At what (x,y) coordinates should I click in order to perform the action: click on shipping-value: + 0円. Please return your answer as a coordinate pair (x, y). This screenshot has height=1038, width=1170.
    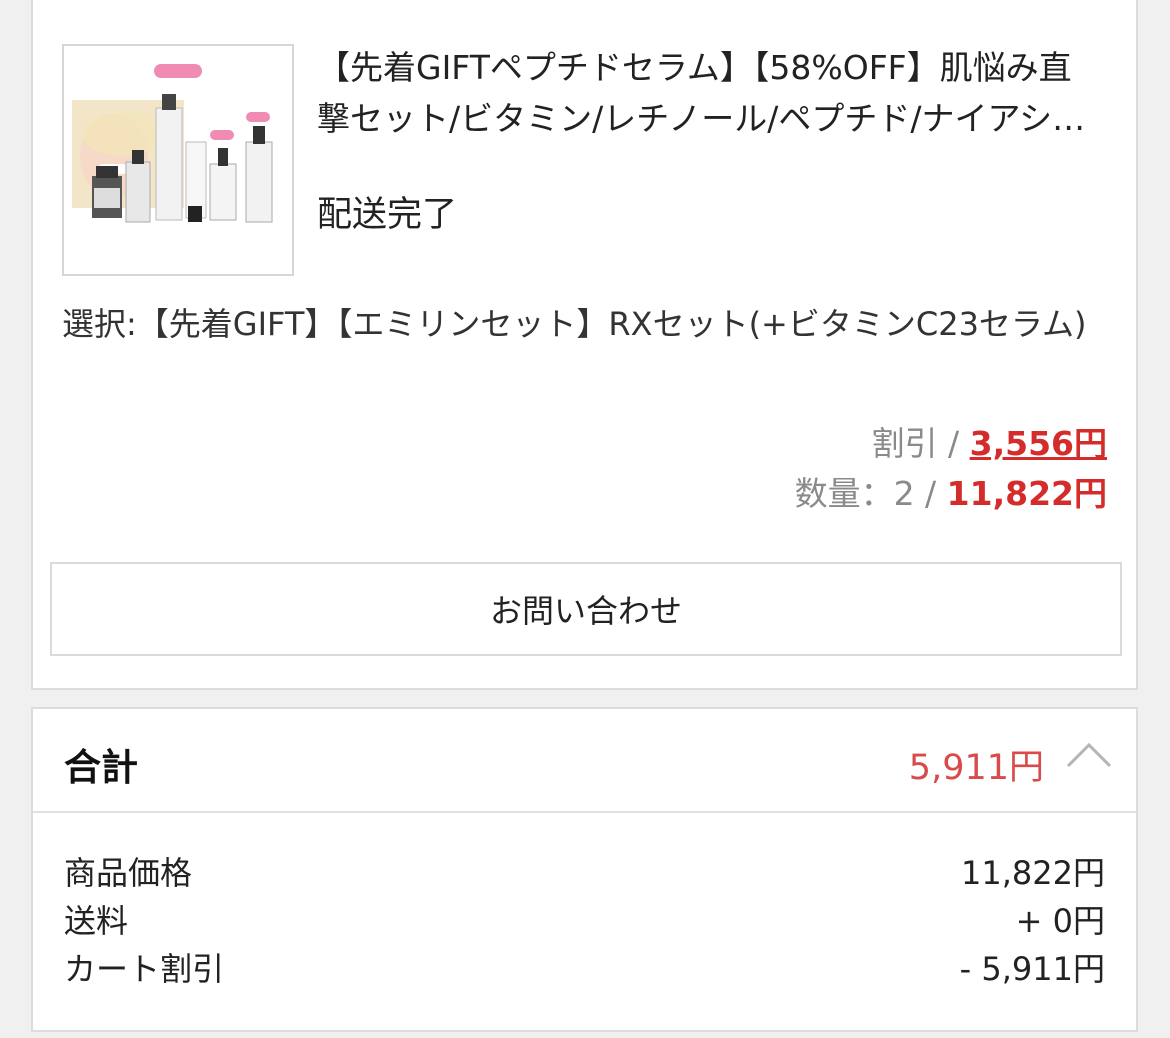
    Looking at the image, I should click on (1060, 921).